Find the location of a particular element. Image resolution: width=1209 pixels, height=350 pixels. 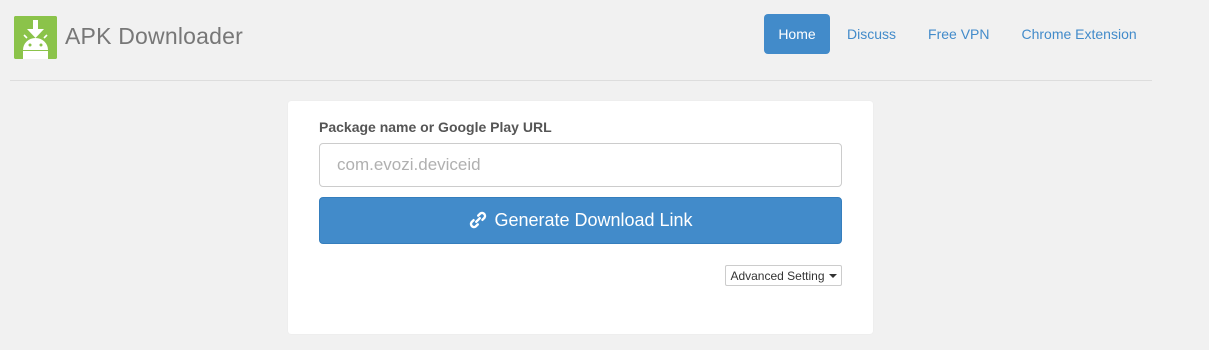

main-nav: Home Discuss Free VPN Chrome Extension is located at coordinates (958, 34).